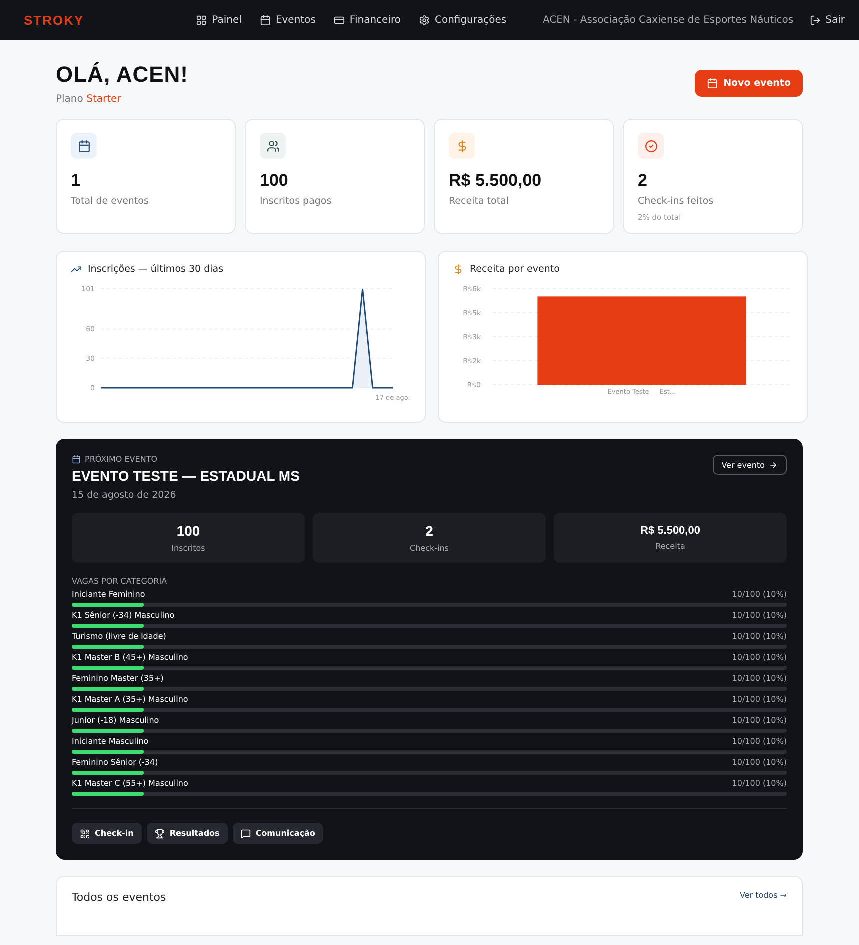  What do you see at coordinates (76, 181) in the screenshot?
I see `stat-value: 1` at bounding box center [76, 181].